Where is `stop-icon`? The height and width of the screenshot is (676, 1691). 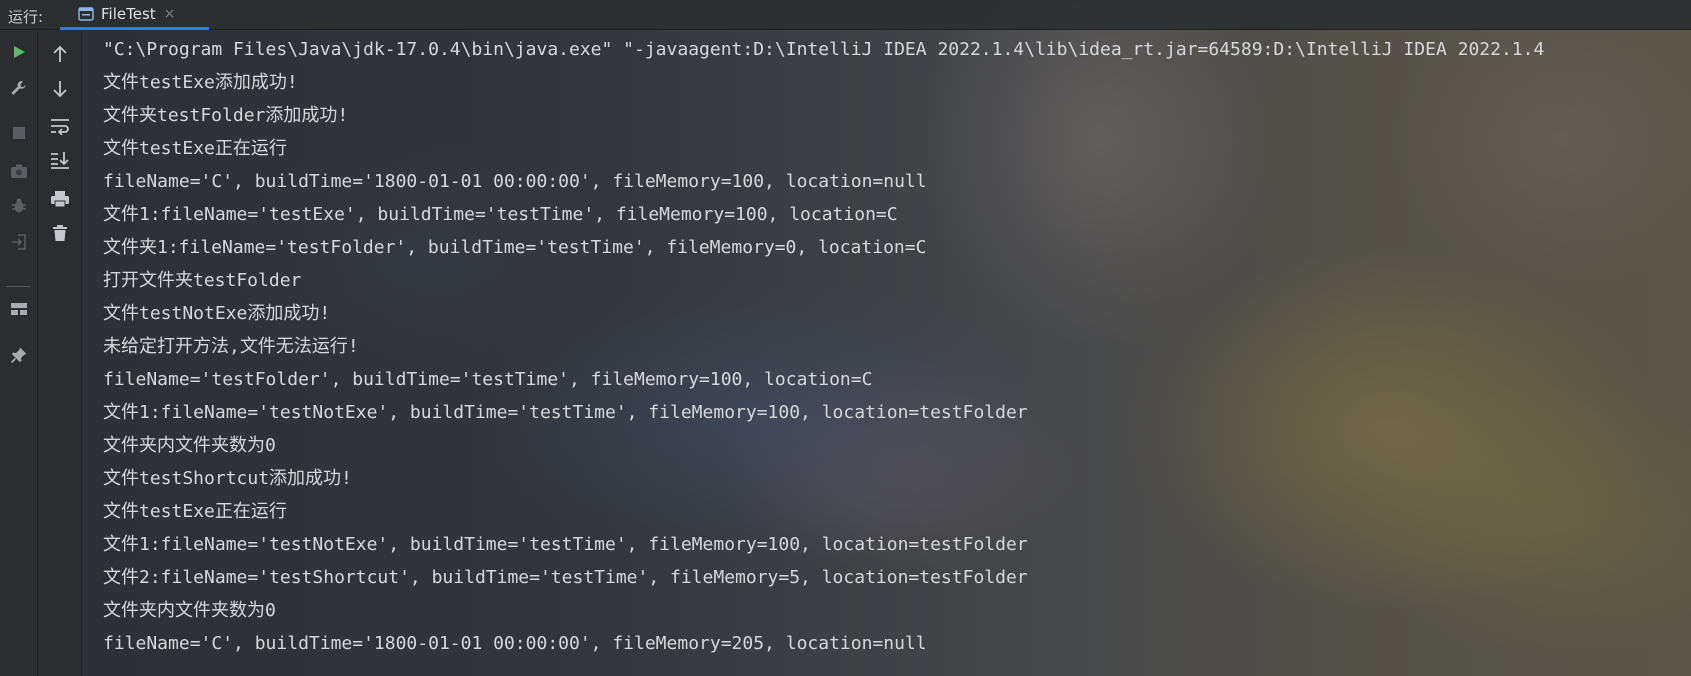 stop-icon is located at coordinates (19, 133).